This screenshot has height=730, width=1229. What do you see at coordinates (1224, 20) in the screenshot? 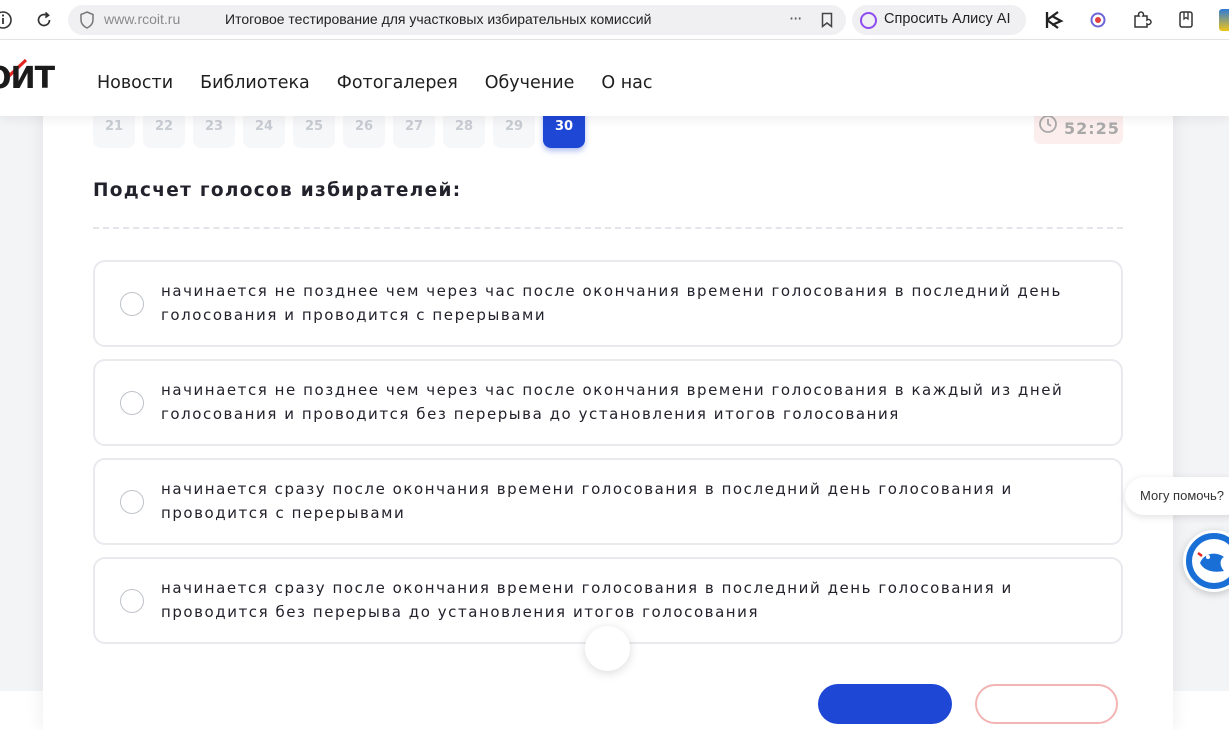
I see `profile-avatar` at bounding box center [1224, 20].